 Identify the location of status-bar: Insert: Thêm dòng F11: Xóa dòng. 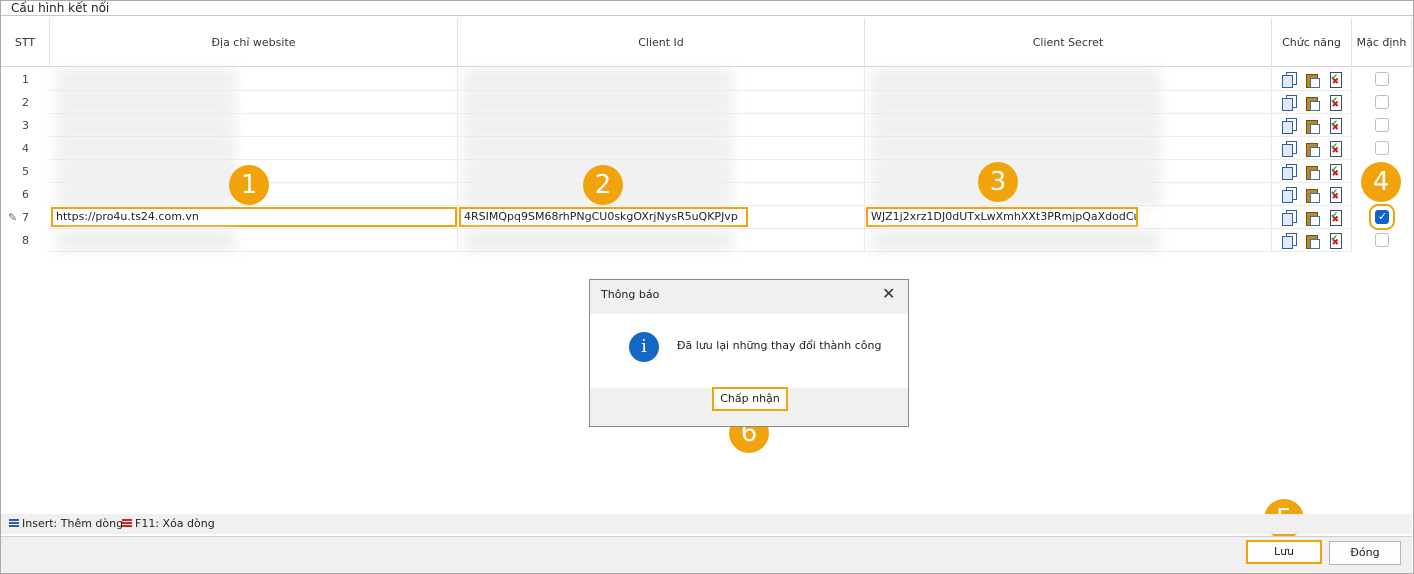
(706, 524).